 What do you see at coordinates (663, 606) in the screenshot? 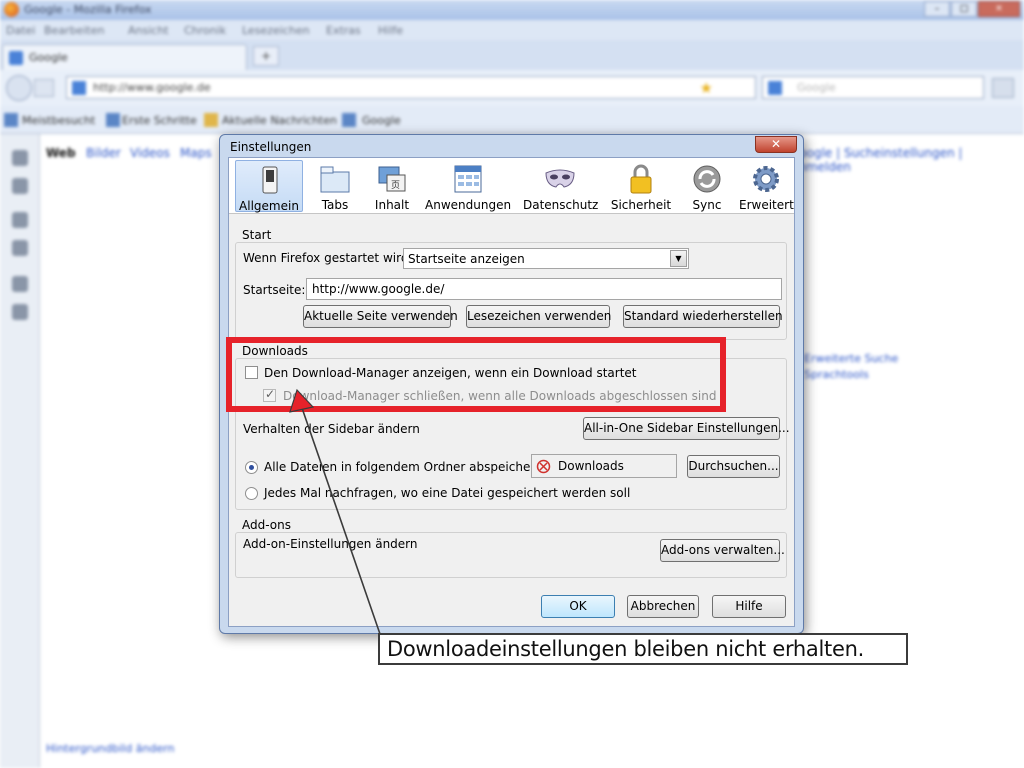
I see `cancel-button: Abbrechen` at bounding box center [663, 606].